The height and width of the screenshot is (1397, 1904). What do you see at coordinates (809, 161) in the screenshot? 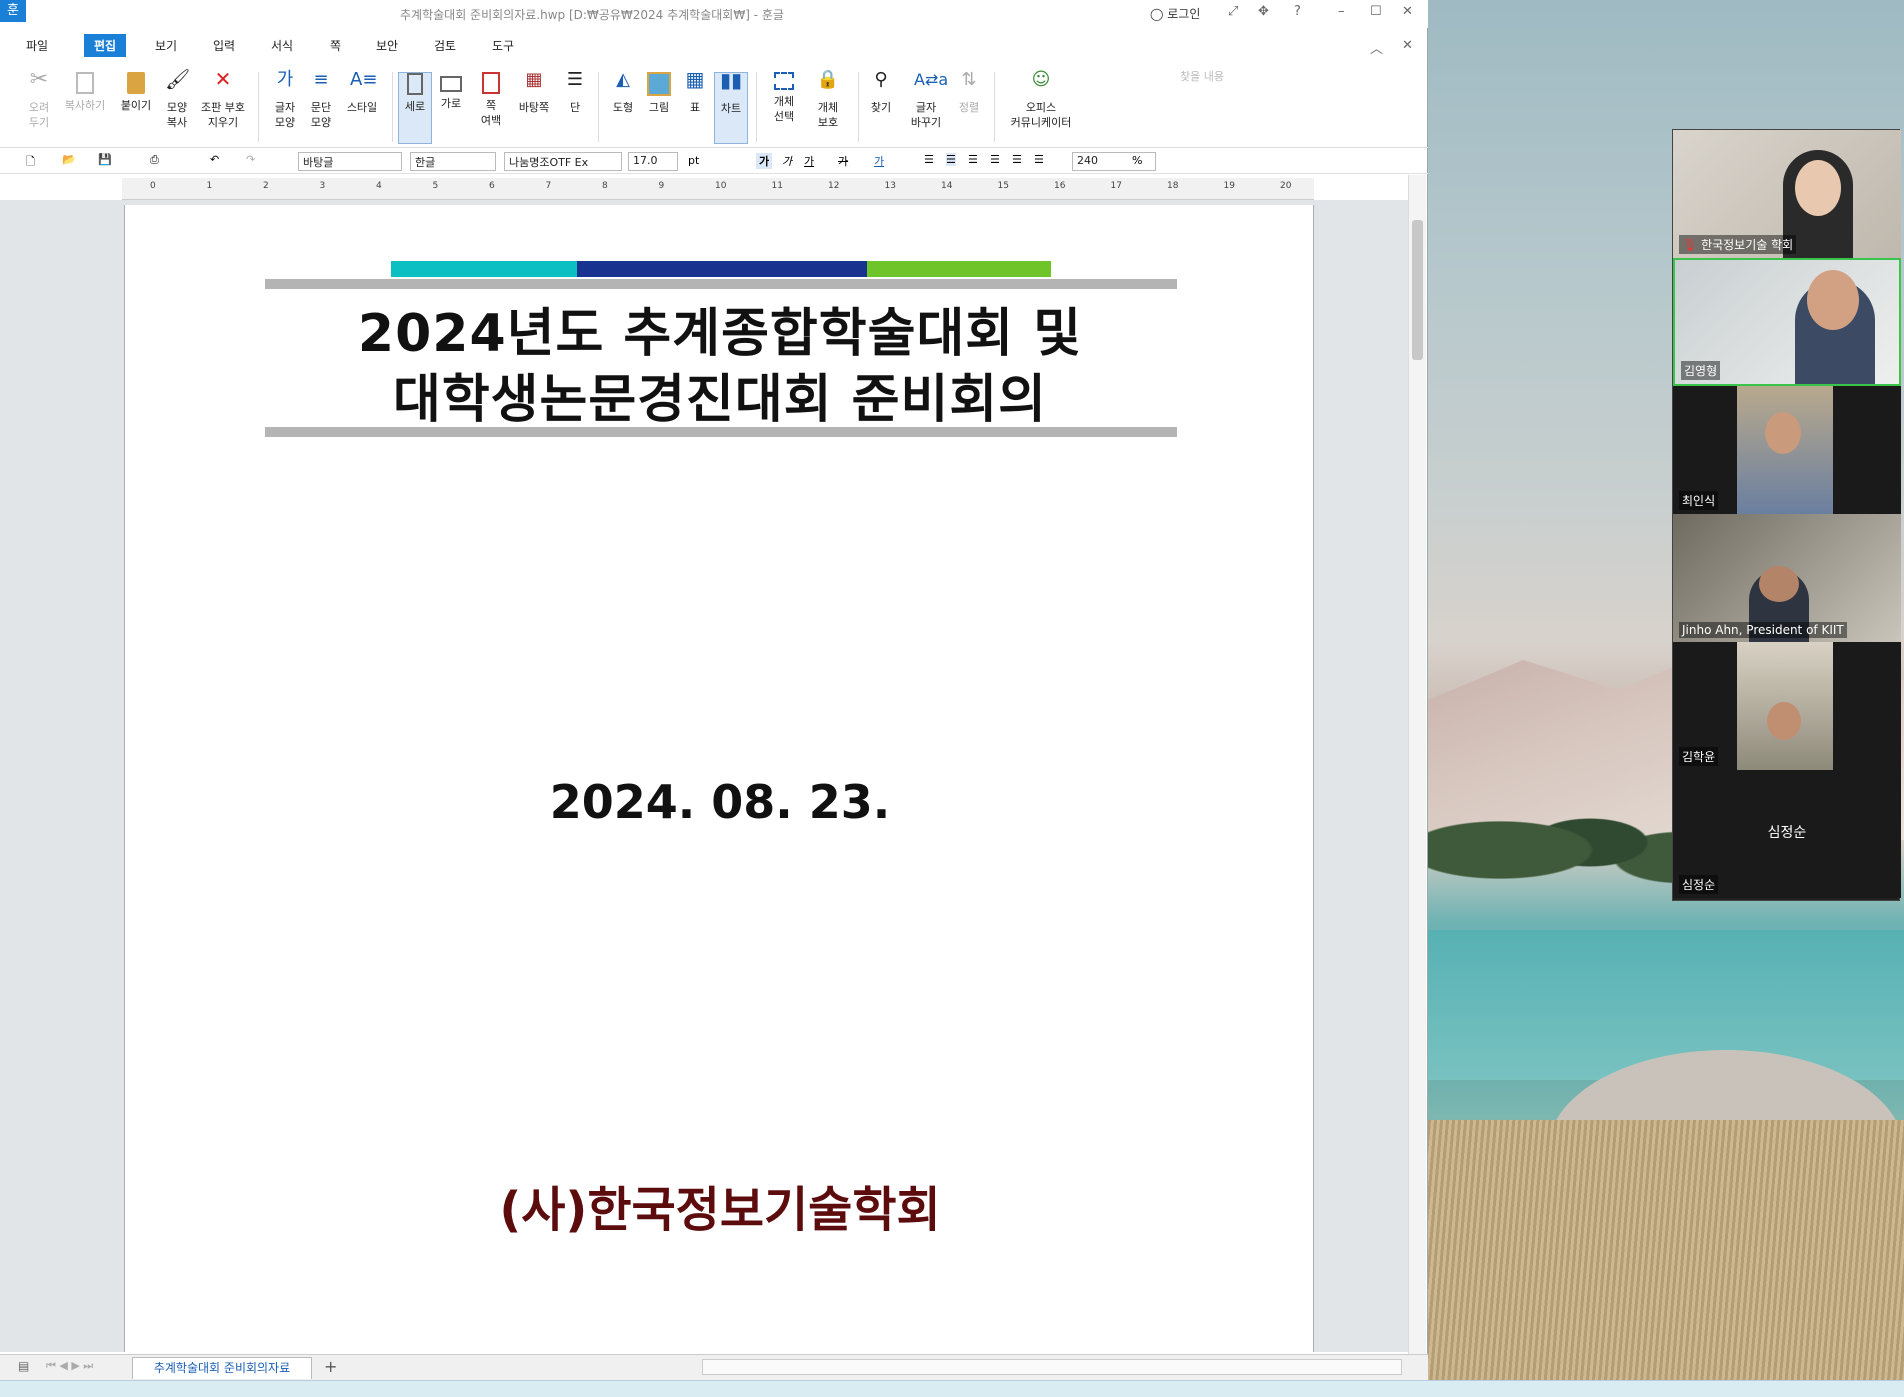
I see `underline-icon: 가` at bounding box center [809, 161].